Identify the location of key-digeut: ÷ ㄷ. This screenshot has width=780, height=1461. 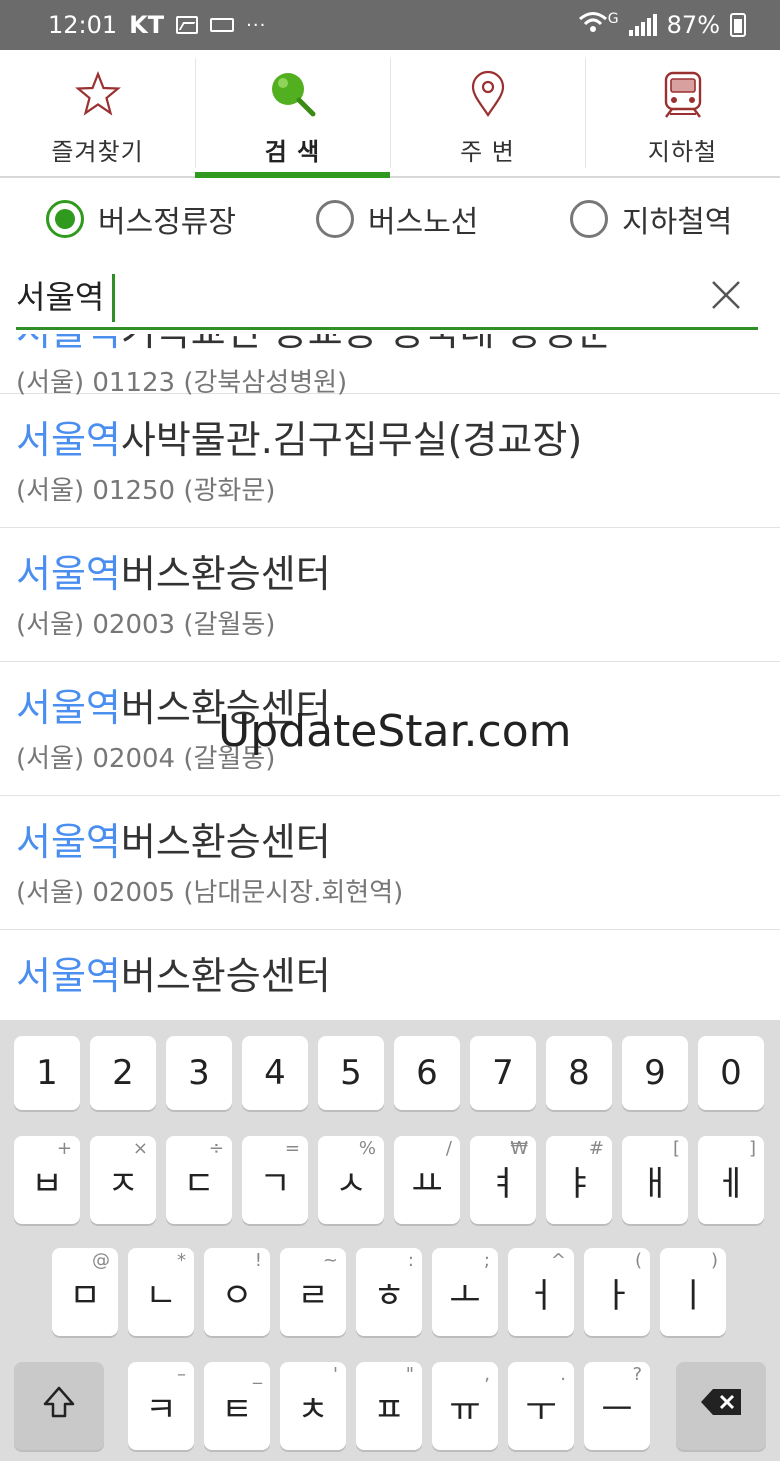
(199, 1180).